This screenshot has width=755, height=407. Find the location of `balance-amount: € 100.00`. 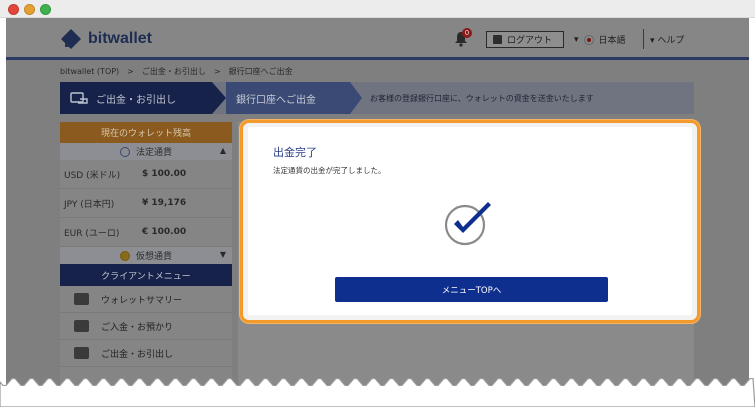

balance-amount: € 100.00 is located at coordinates (164, 232).